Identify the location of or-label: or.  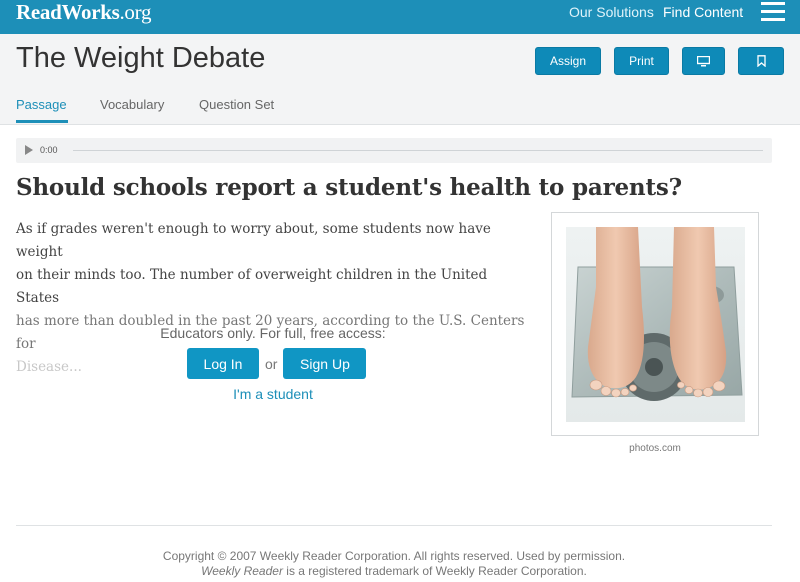
(271, 363).